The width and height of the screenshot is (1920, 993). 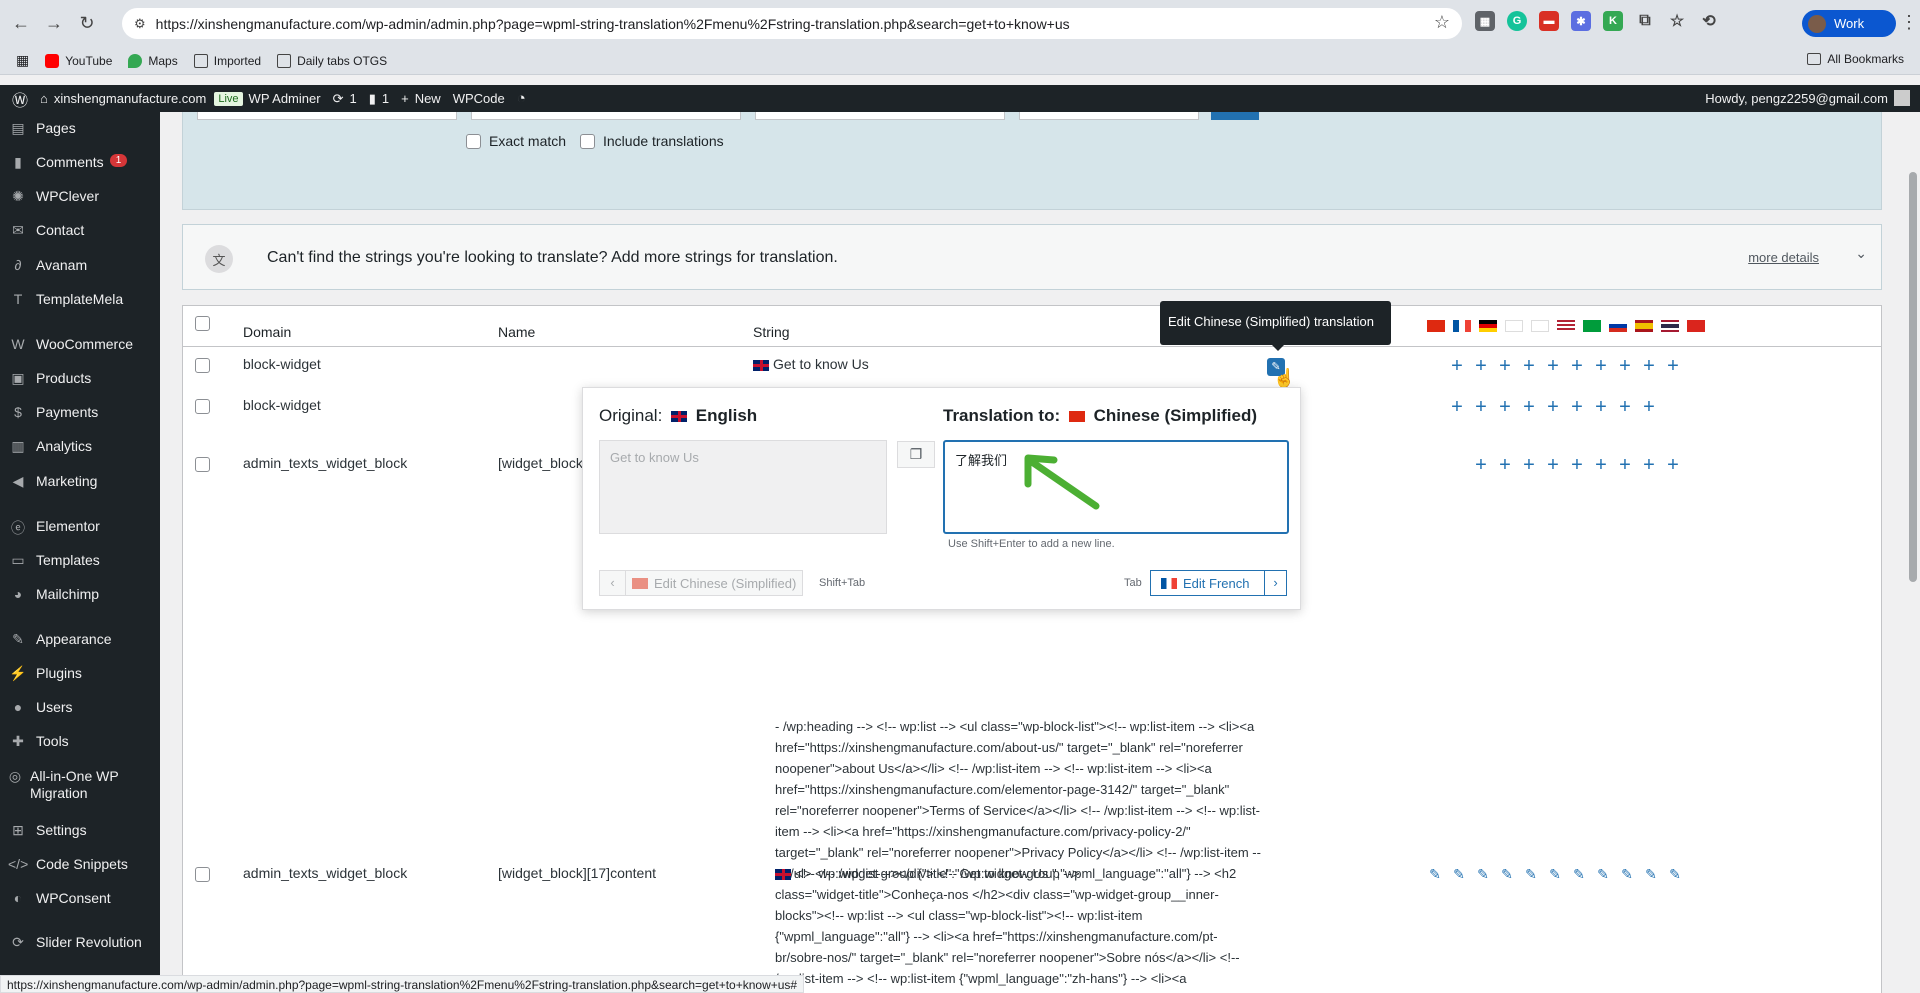 What do you see at coordinates (516, 332) in the screenshot?
I see `column-header-name: Name` at bounding box center [516, 332].